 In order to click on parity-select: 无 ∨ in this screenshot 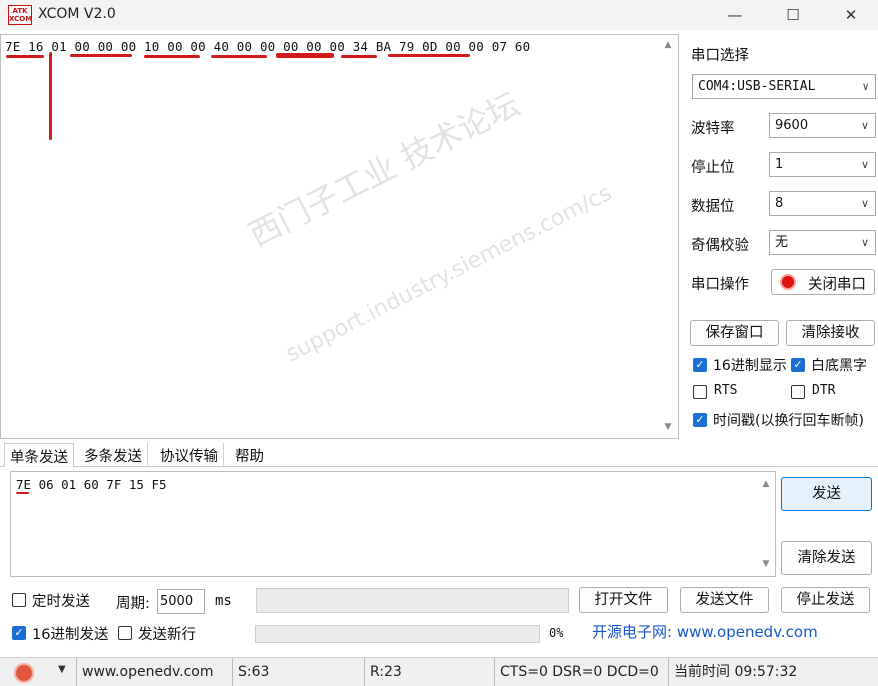, I will do `click(822, 242)`.